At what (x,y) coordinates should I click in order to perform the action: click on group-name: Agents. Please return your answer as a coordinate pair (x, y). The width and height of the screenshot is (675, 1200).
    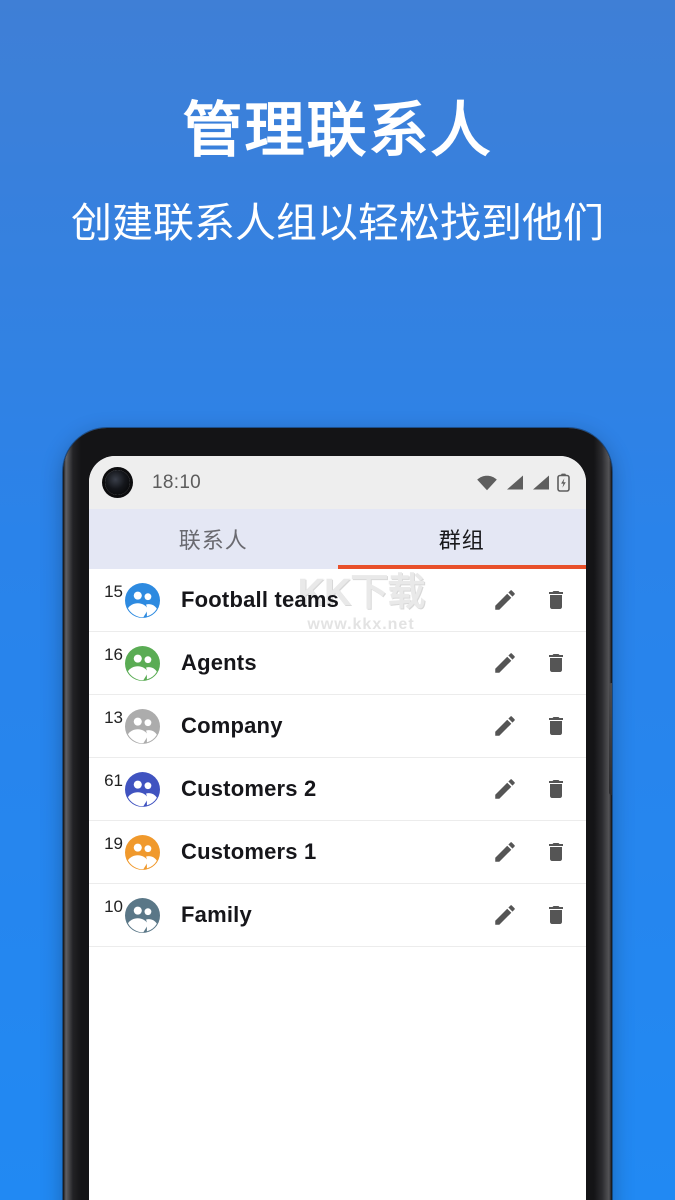
    Looking at the image, I should click on (219, 662).